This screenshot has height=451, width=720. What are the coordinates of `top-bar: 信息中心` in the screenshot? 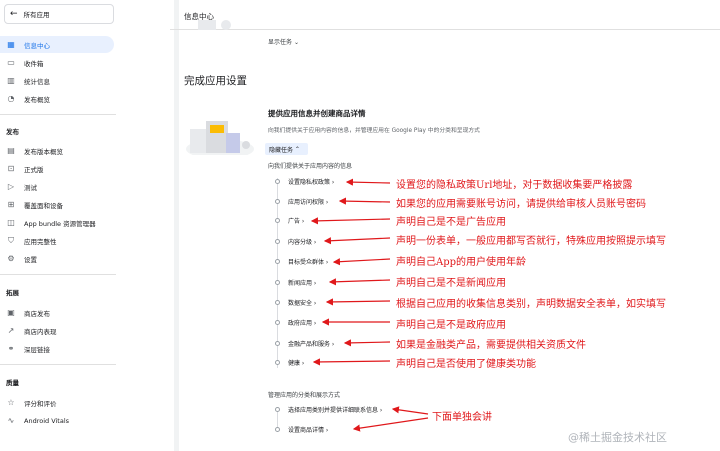 It's located at (445, 15).